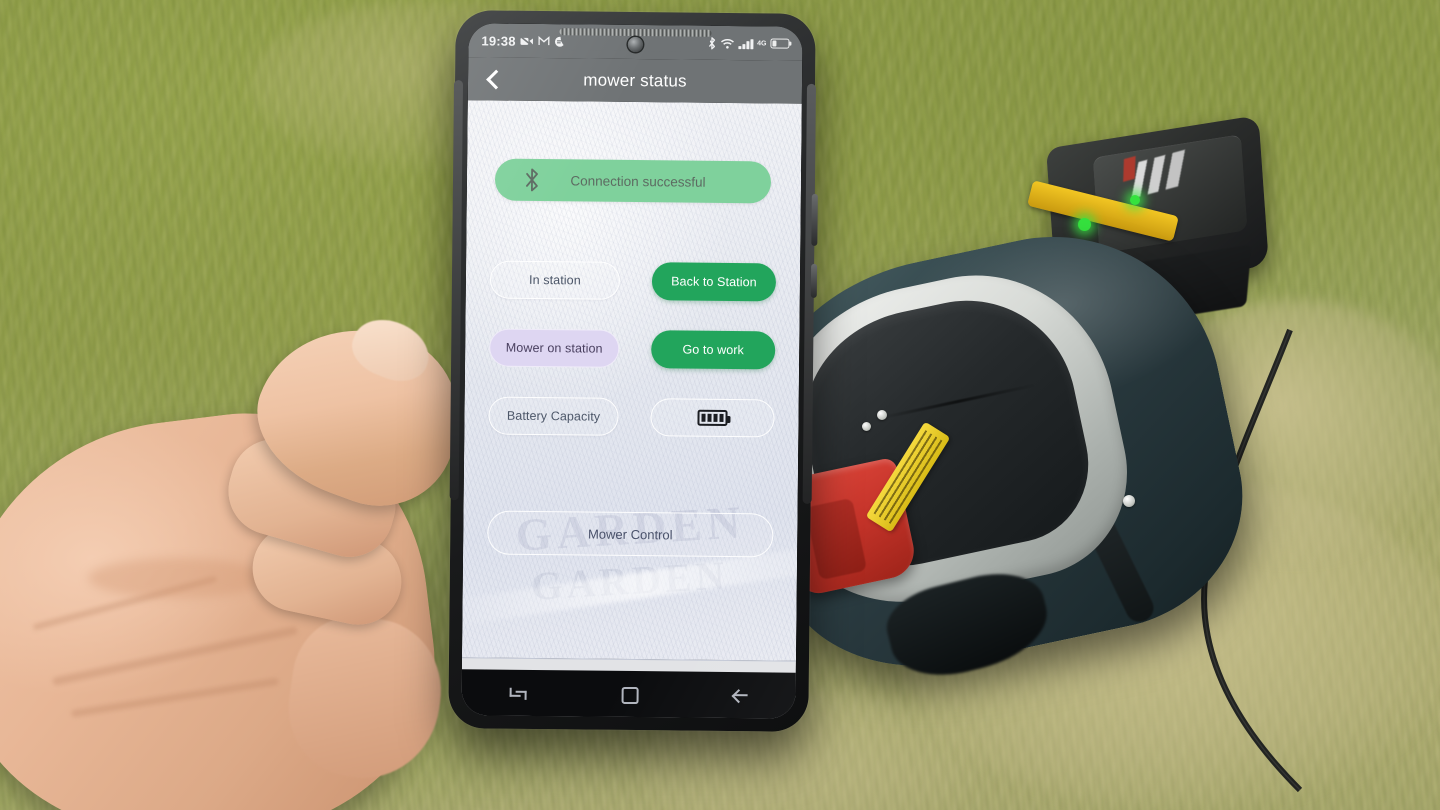  I want to click on android-navigation-bar, so click(628, 694).